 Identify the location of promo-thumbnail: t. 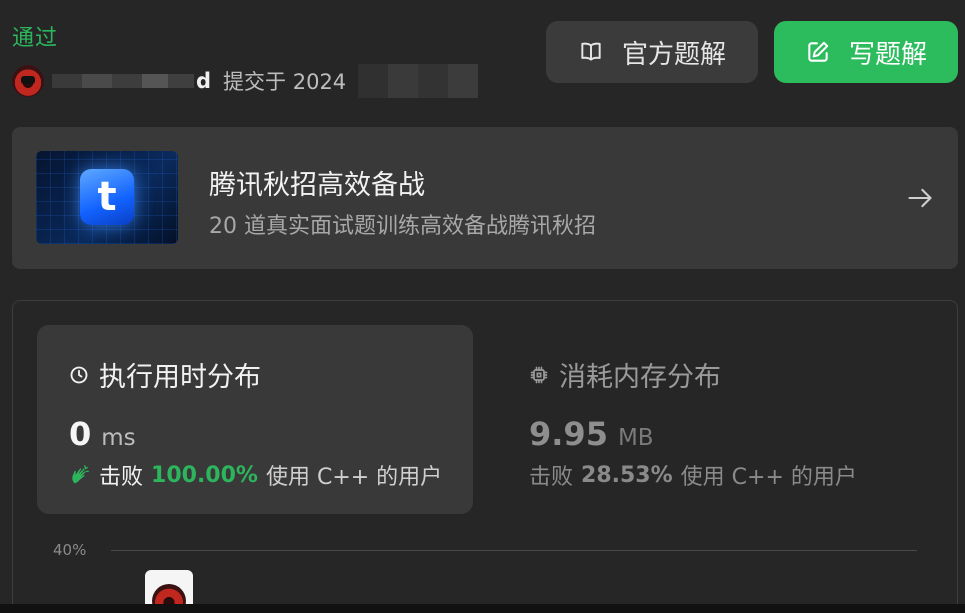
(107, 197).